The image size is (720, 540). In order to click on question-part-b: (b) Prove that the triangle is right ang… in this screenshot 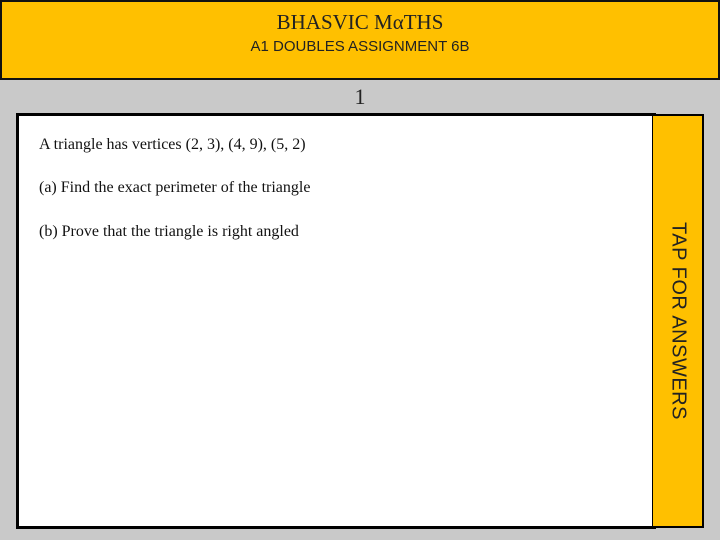, I will do `click(169, 231)`.